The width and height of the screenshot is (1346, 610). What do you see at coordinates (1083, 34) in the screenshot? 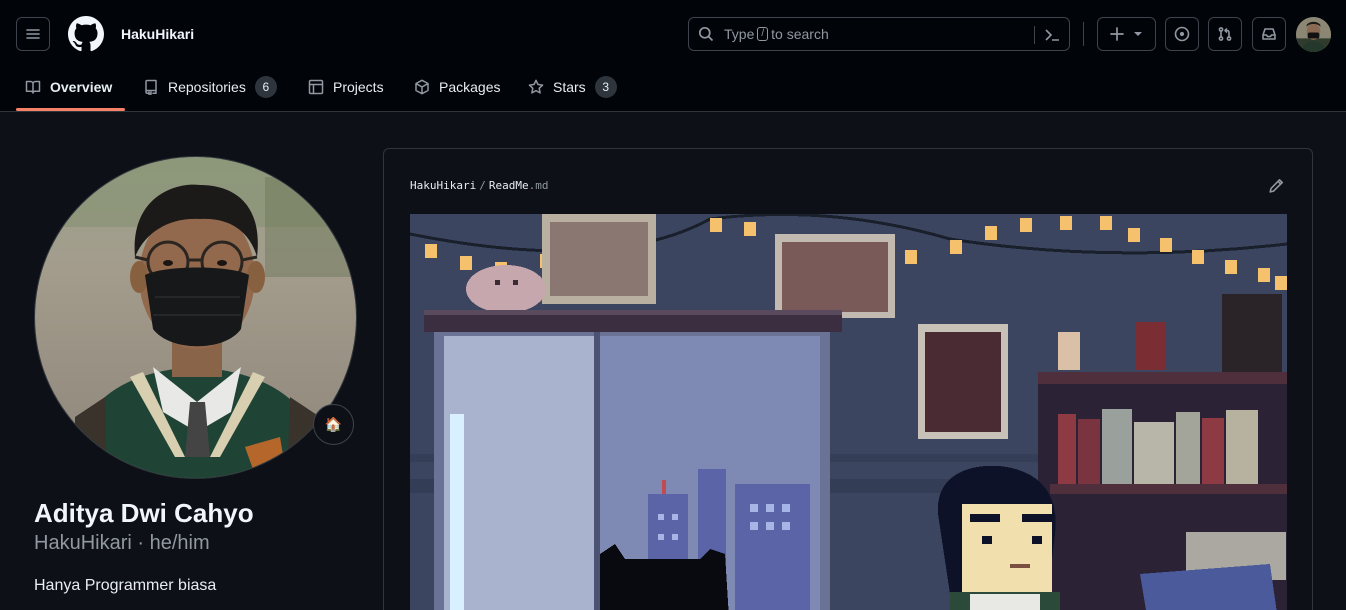
I see `header-divider` at bounding box center [1083, 34].